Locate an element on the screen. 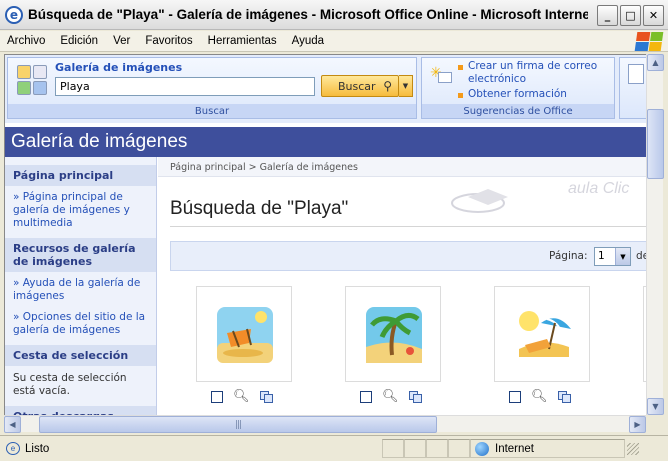  sidebar-heading-home: Página principal is located at coordinates (80, 175).